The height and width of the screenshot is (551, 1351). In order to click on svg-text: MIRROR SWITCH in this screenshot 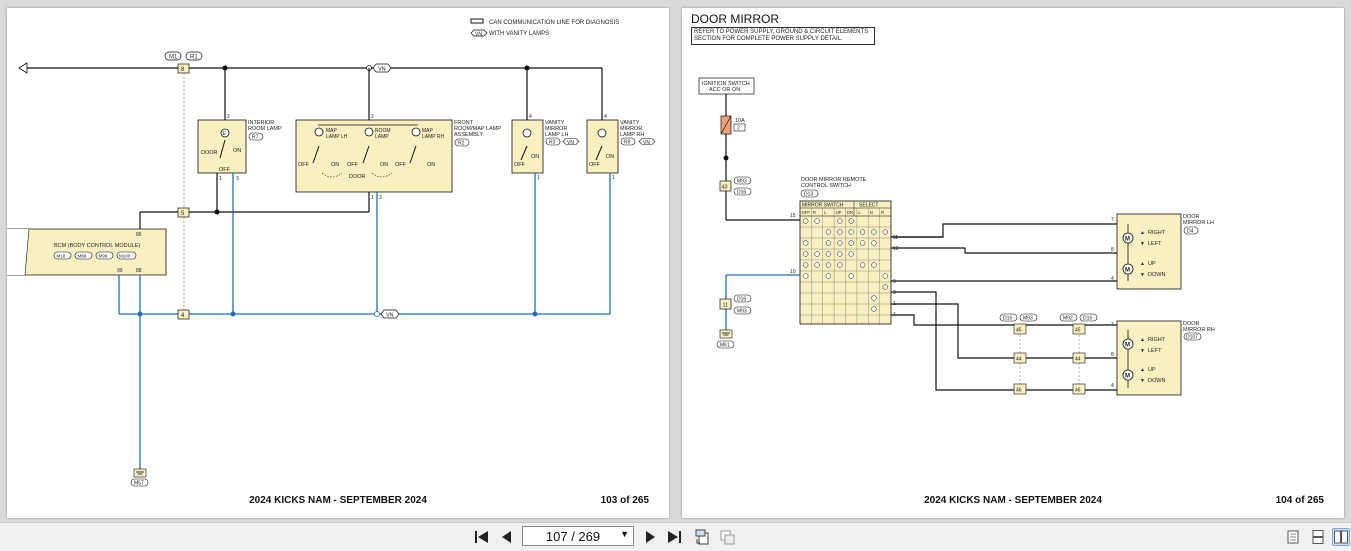, I will do `click(823, 206)`.